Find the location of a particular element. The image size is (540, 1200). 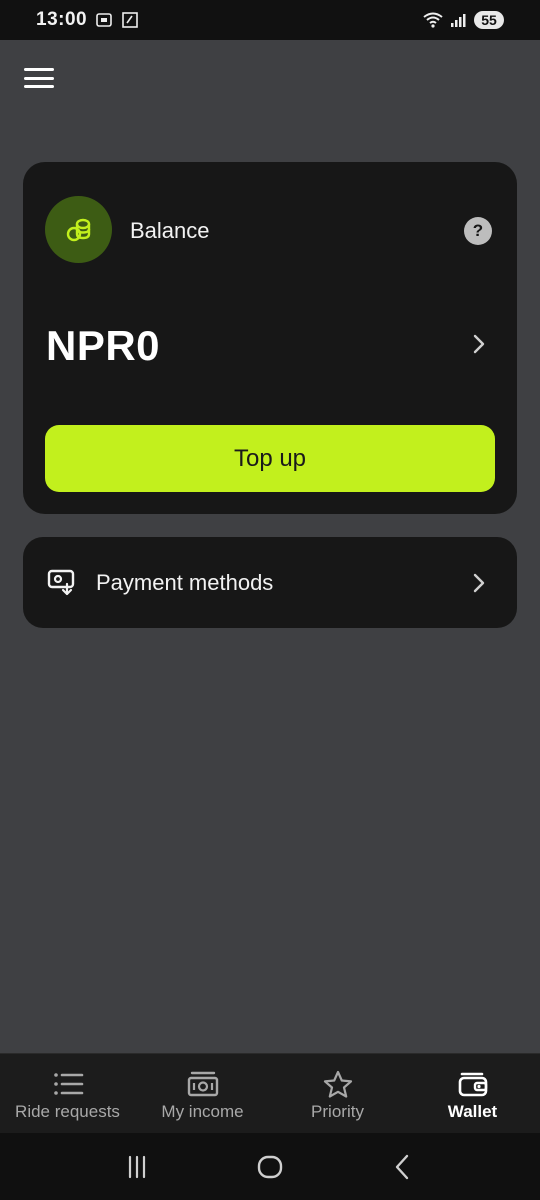

status-bar: 13:00 55 is located at coordinates (270, 20).